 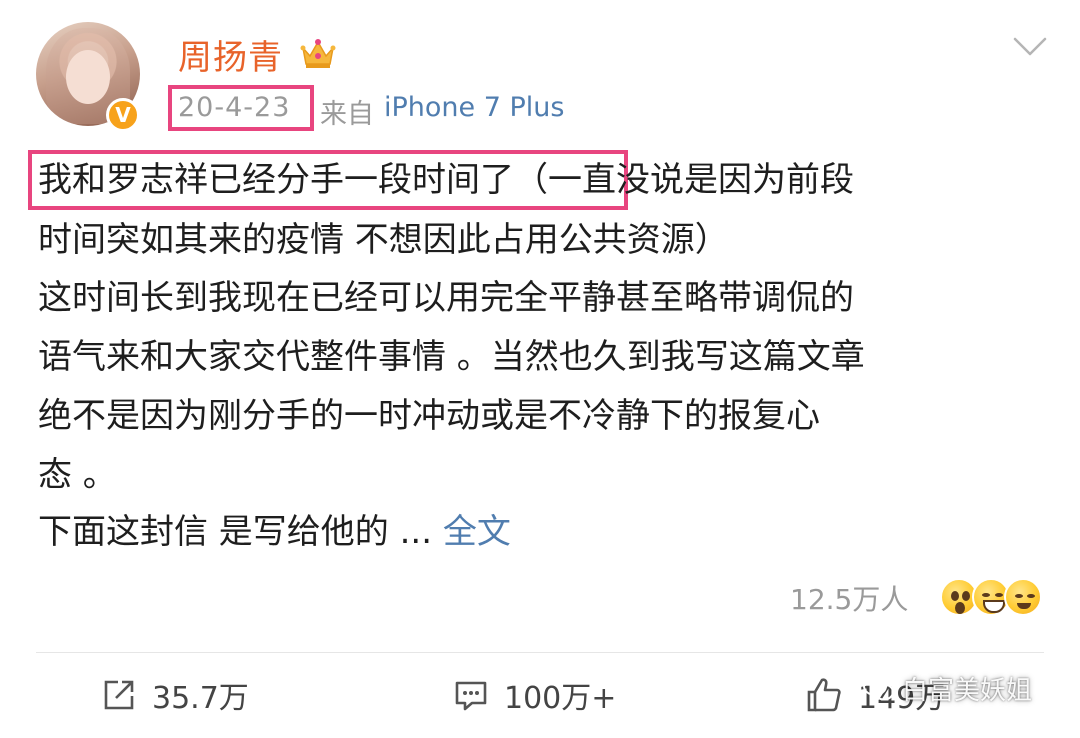 I want to click on crown-icon, so click(x=318, y=53).